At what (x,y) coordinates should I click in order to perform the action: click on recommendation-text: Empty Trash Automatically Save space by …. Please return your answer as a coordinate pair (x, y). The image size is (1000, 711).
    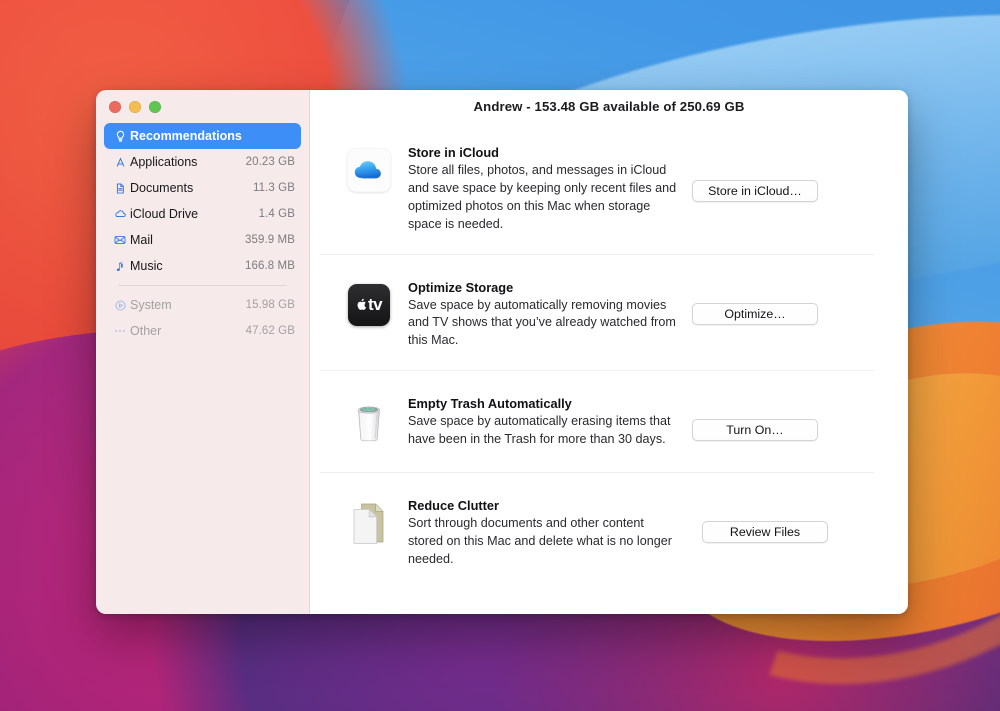
    Looking at the image, I should click on (542, 422).